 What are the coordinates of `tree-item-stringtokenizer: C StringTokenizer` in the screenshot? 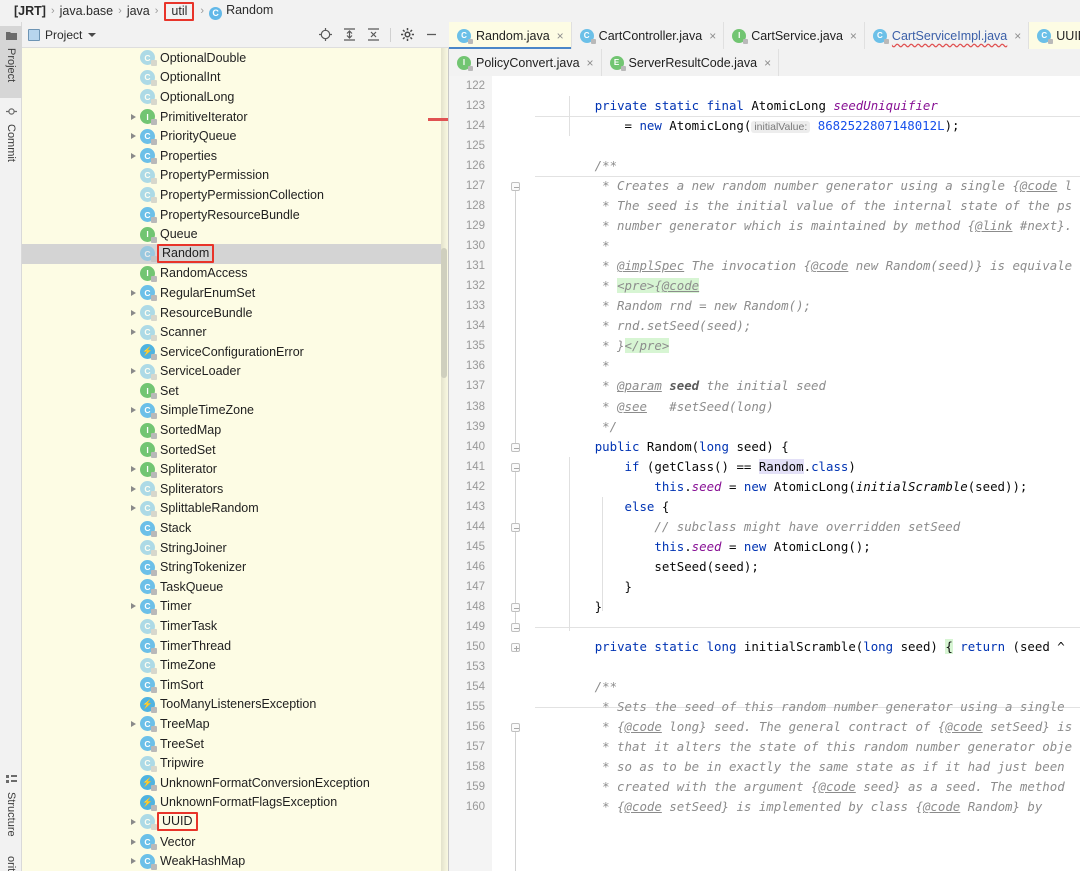 It's located at (231, 567).